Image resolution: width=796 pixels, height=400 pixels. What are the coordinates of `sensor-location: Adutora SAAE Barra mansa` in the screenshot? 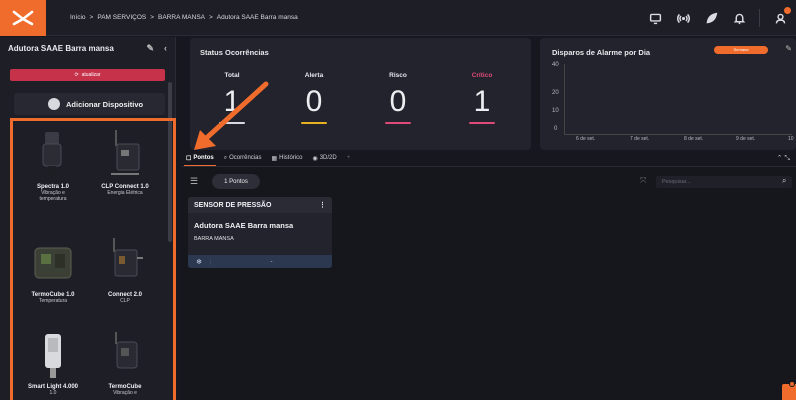 It's located at (244, 225).